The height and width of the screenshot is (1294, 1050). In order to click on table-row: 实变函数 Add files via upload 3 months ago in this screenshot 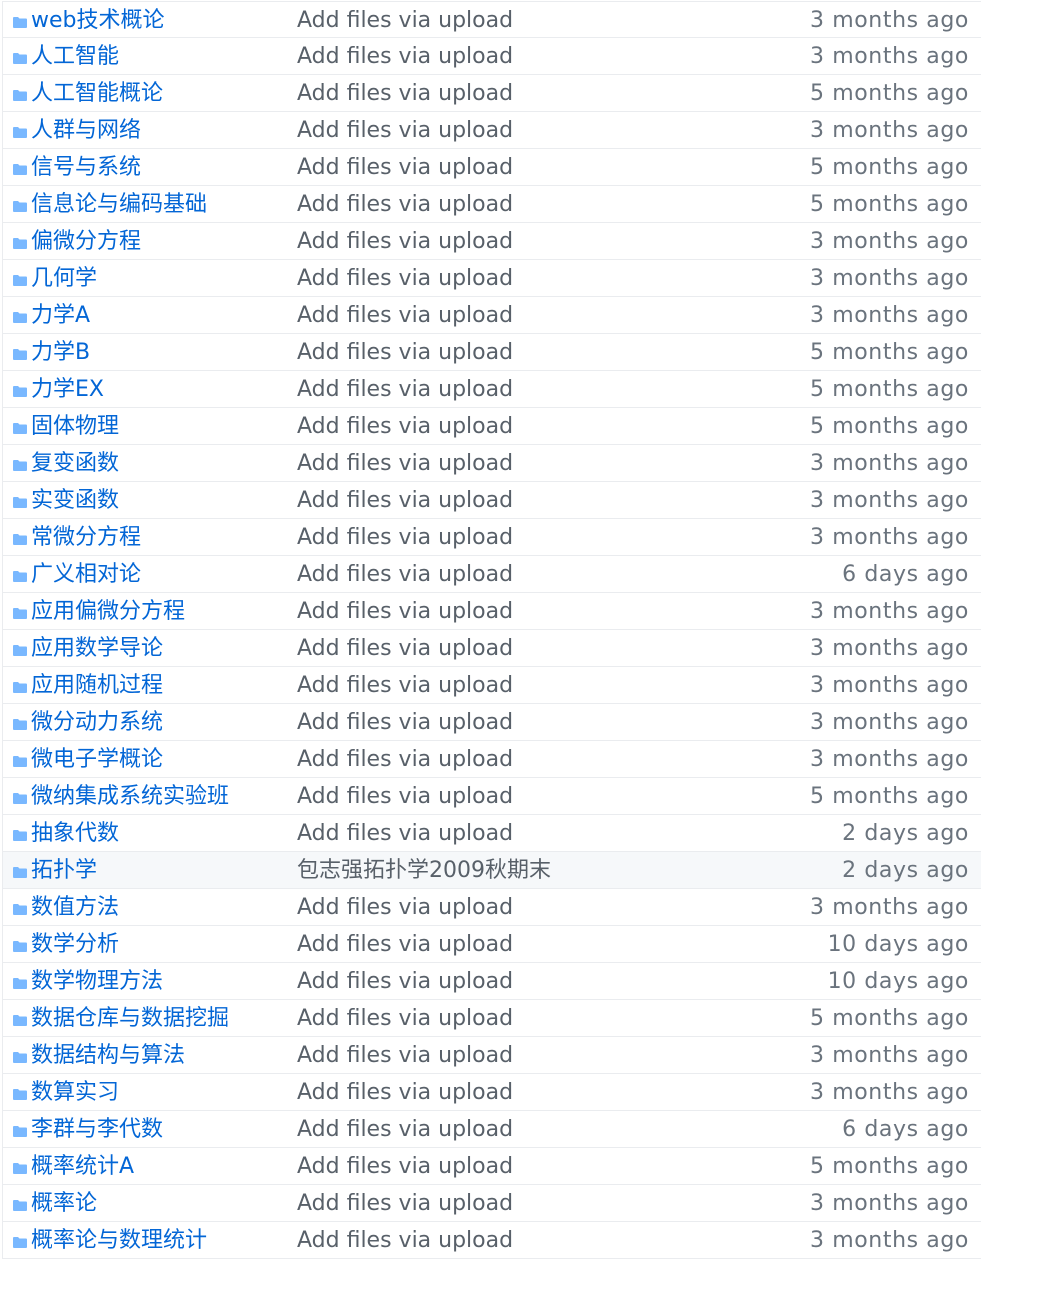, I will do `click(492, 500)`.